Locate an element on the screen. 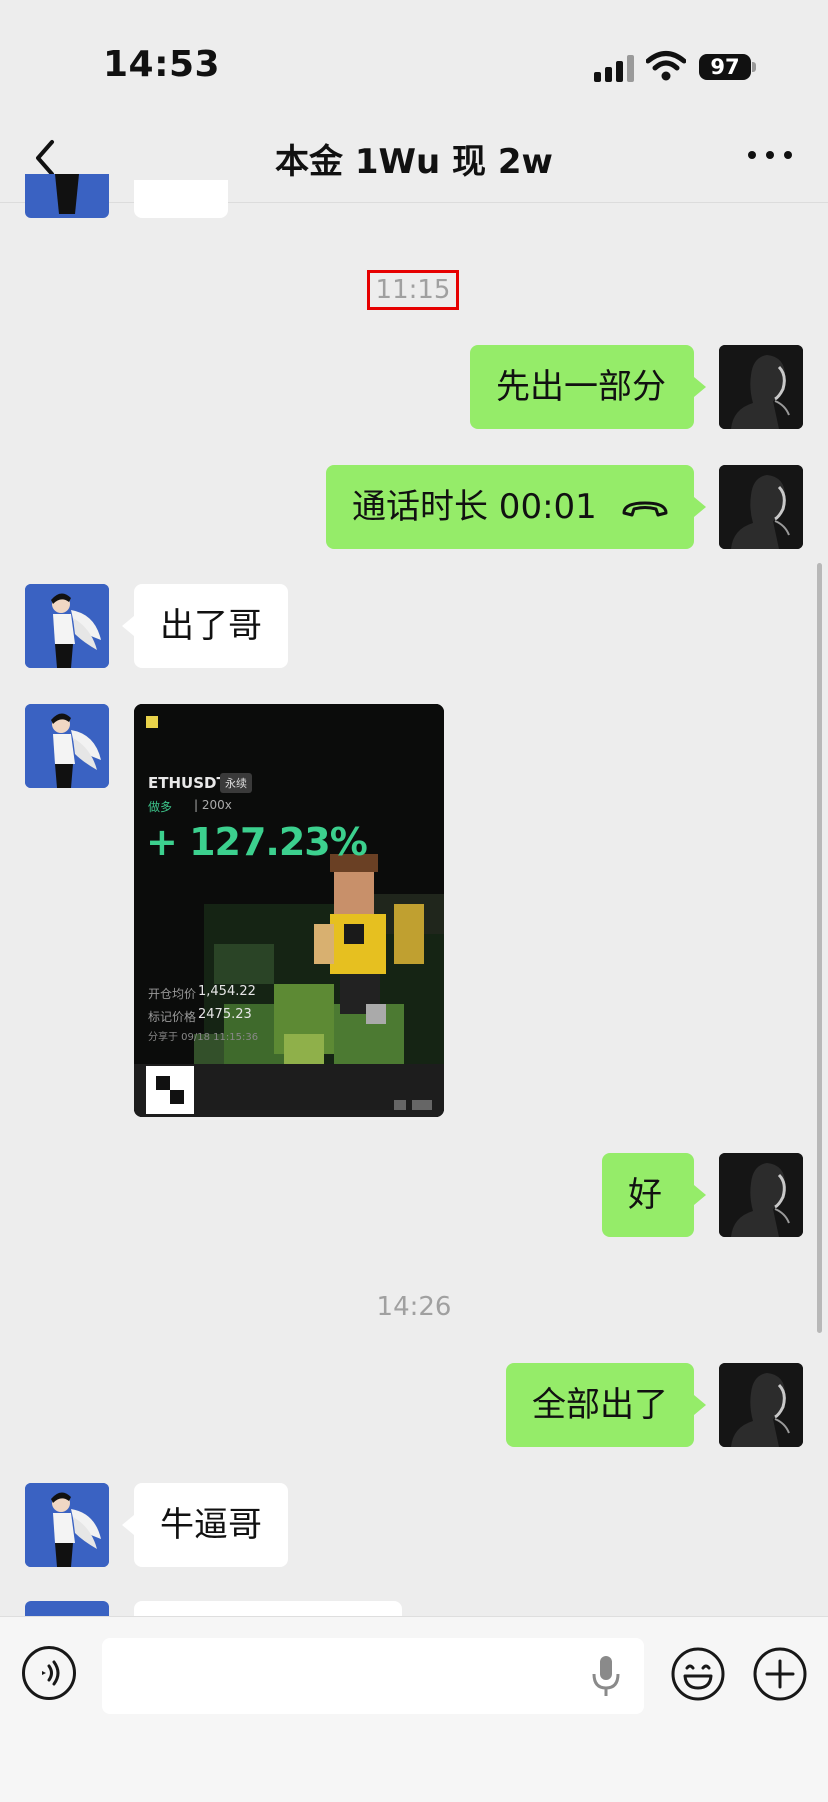 Image resolution: width=828 pixels, height=1802 pixels. message-bubble-self: 先出一部分 is located at coordinates (582, 387).